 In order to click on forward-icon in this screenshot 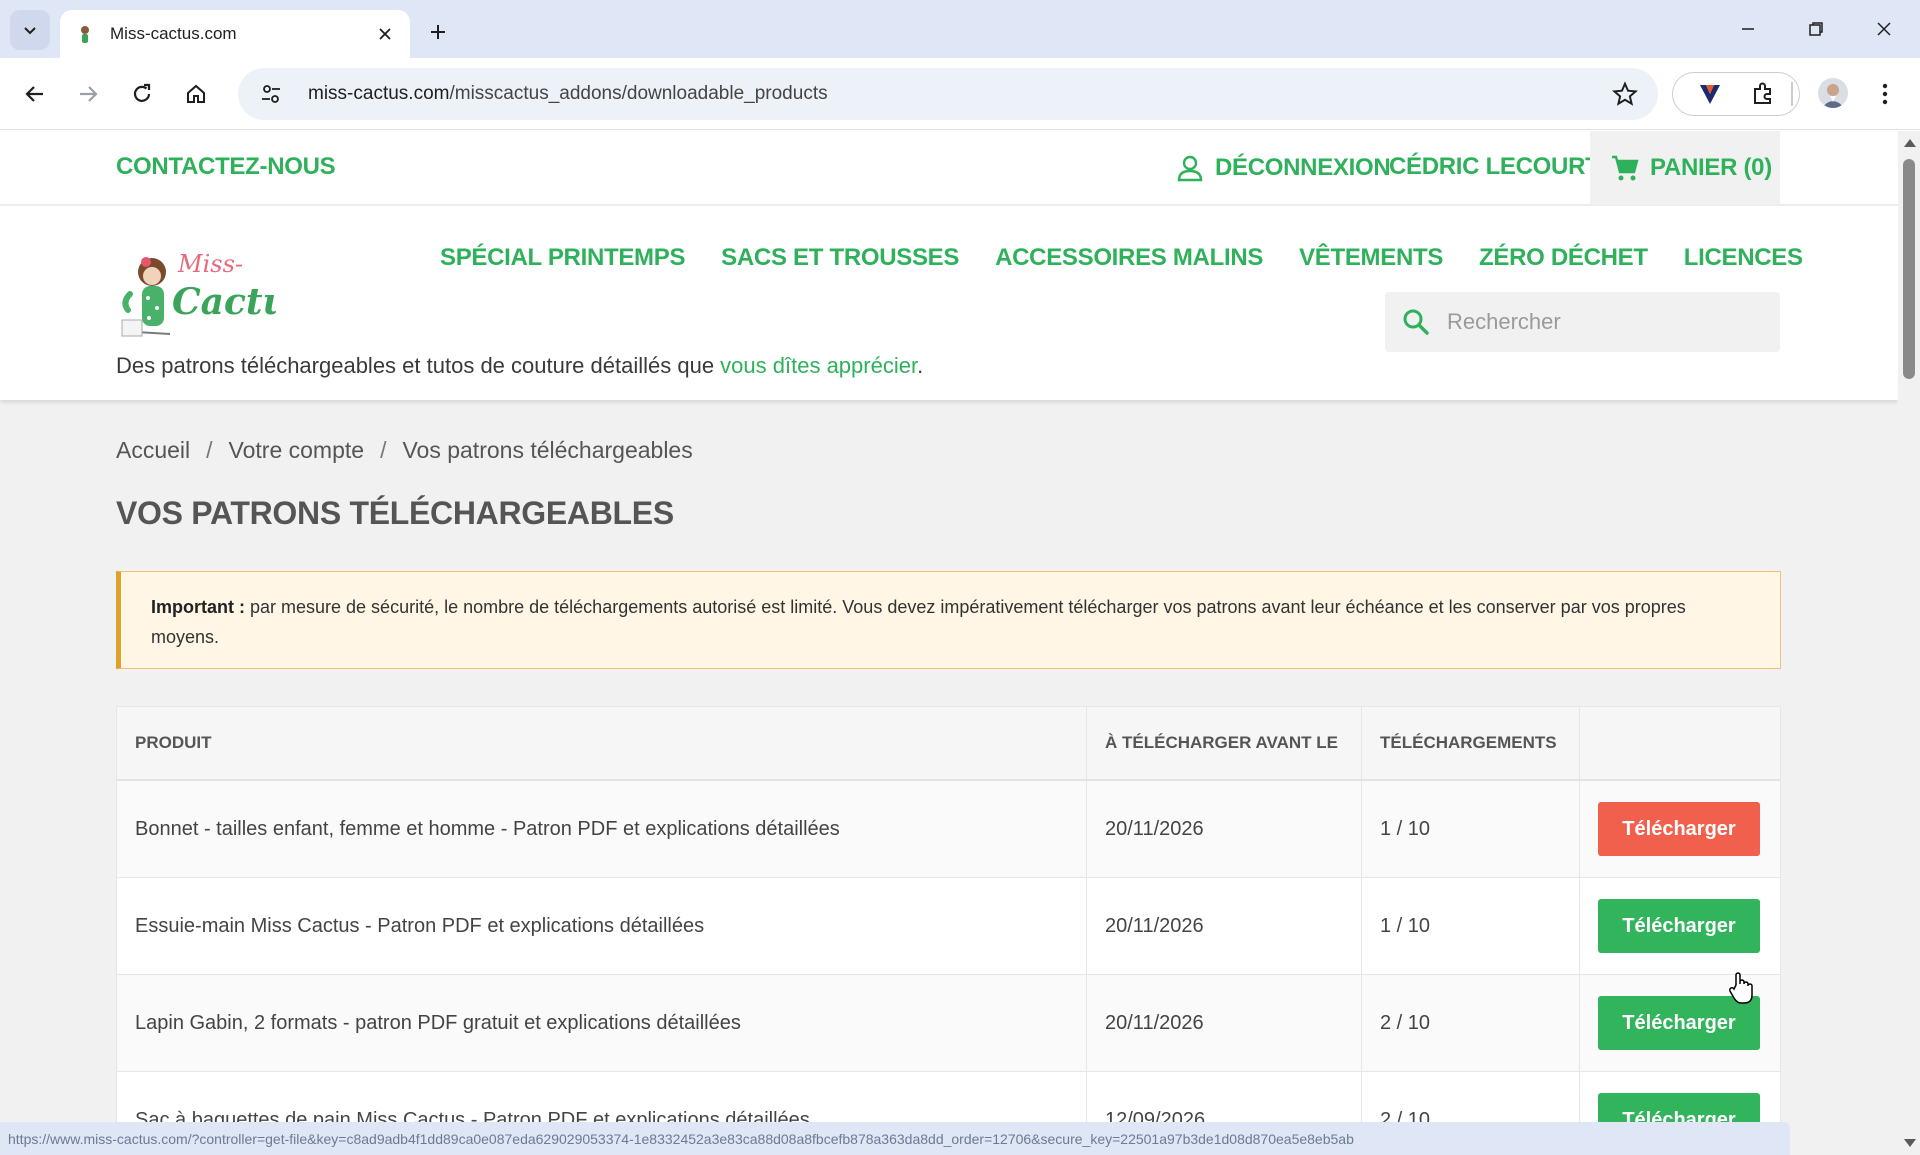, I will do `click(89, 94)`.